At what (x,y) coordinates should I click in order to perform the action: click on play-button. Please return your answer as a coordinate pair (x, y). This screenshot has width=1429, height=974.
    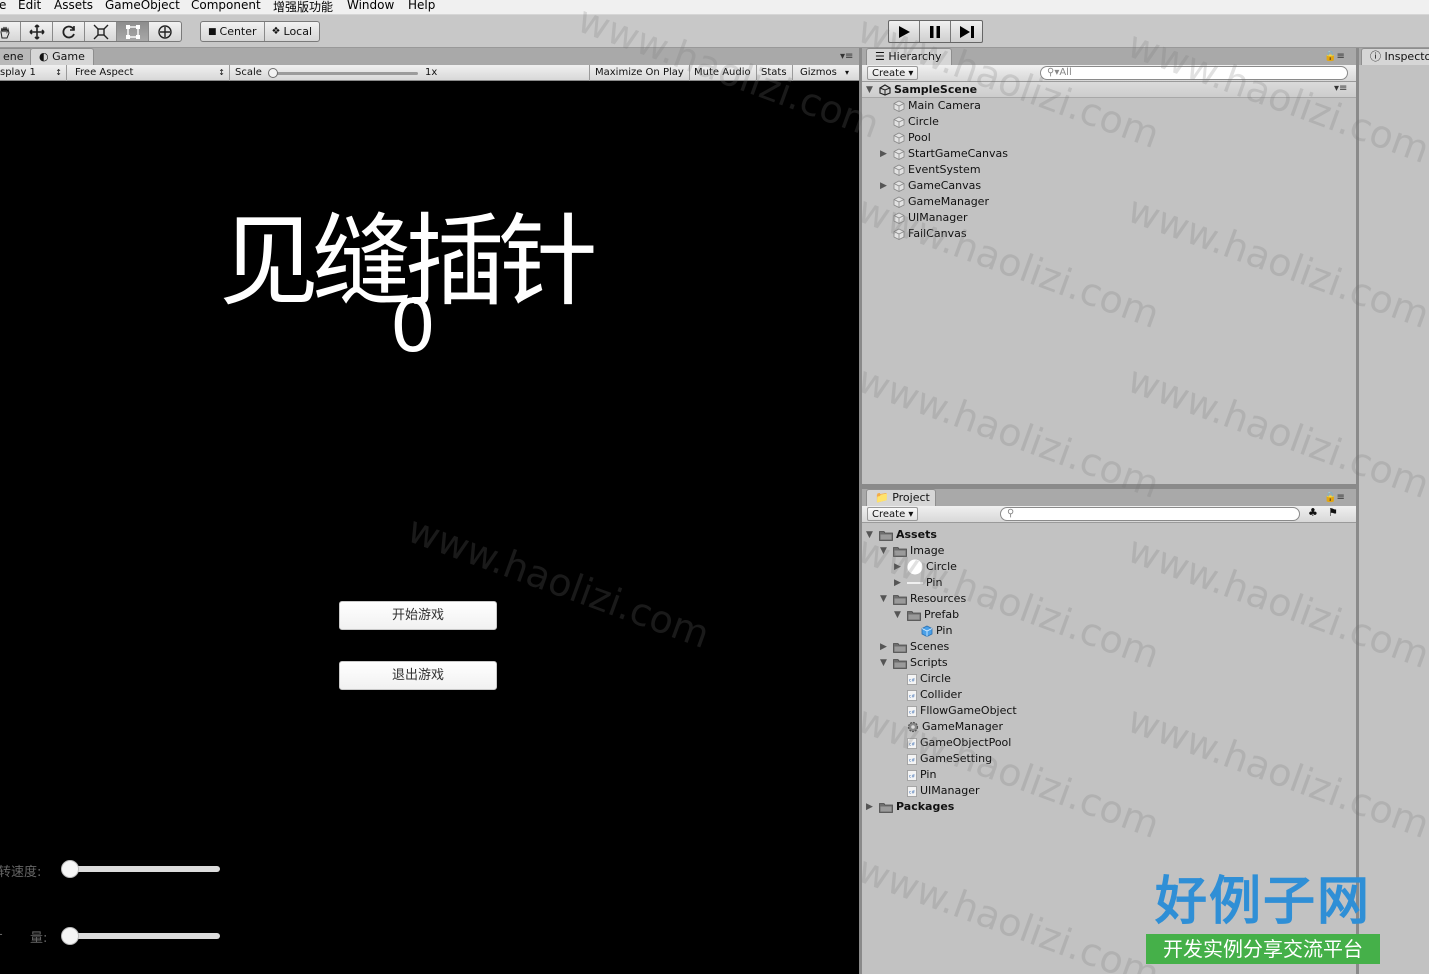
    Looking at the image, I should click on (904, 31).